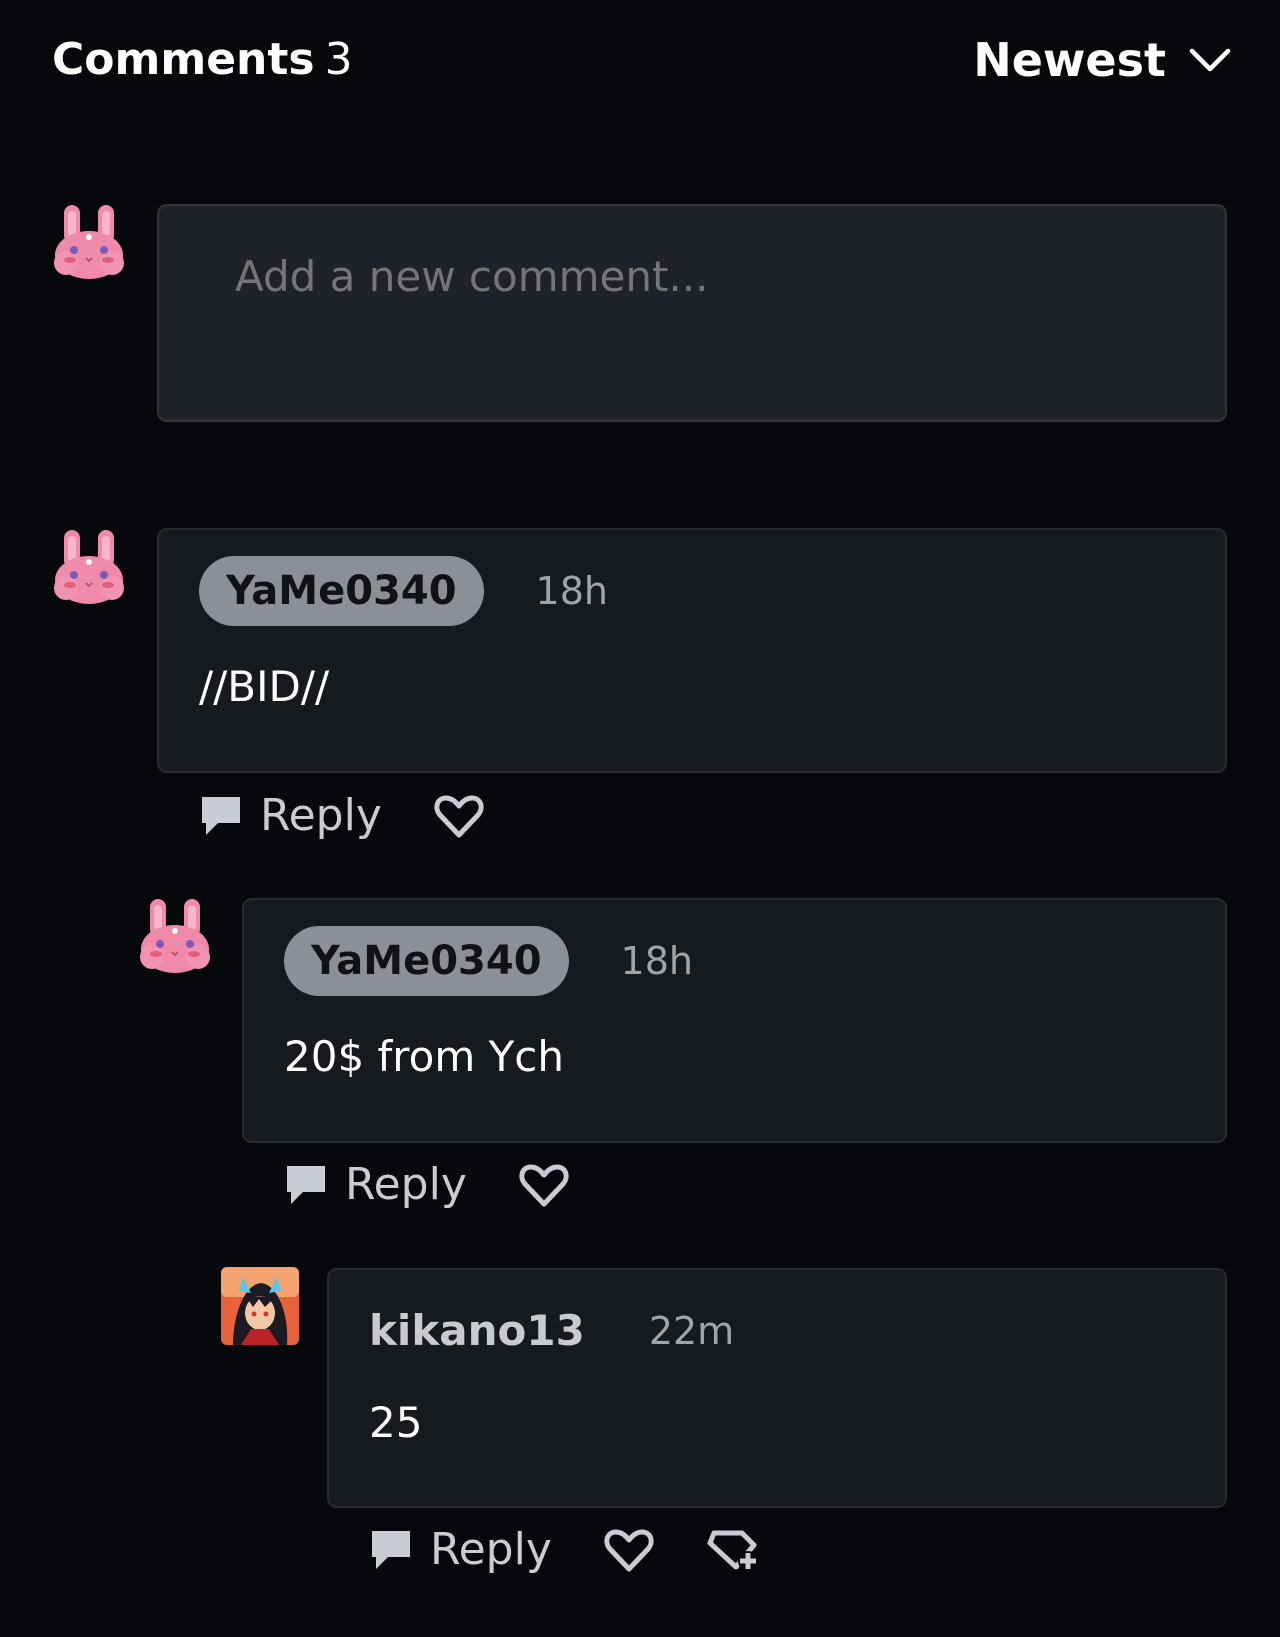 The height and width of the screenshot is (1637, 1280). I want to click on tag-plus-icon, so click(733, 1550).